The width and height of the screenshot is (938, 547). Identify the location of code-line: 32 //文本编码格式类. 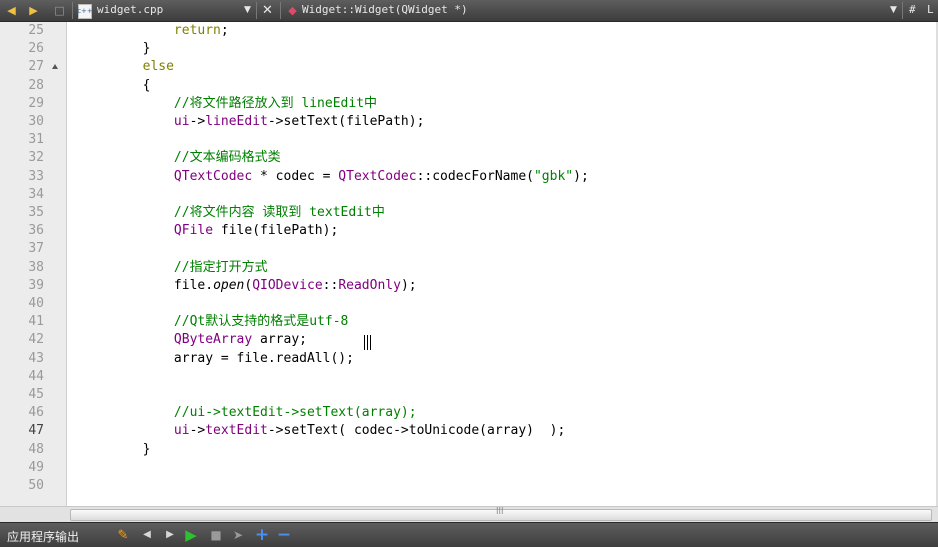
(469, 158).